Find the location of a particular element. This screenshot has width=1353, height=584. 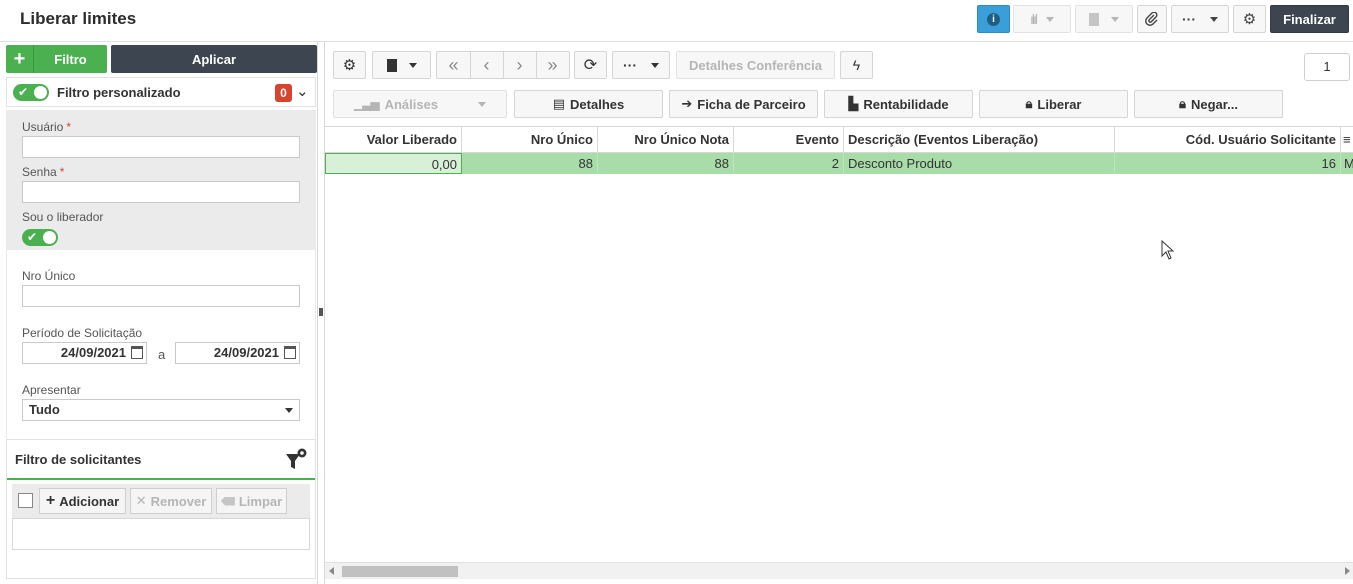

grid-more-button: ··· is located at coordinates (641, 65).